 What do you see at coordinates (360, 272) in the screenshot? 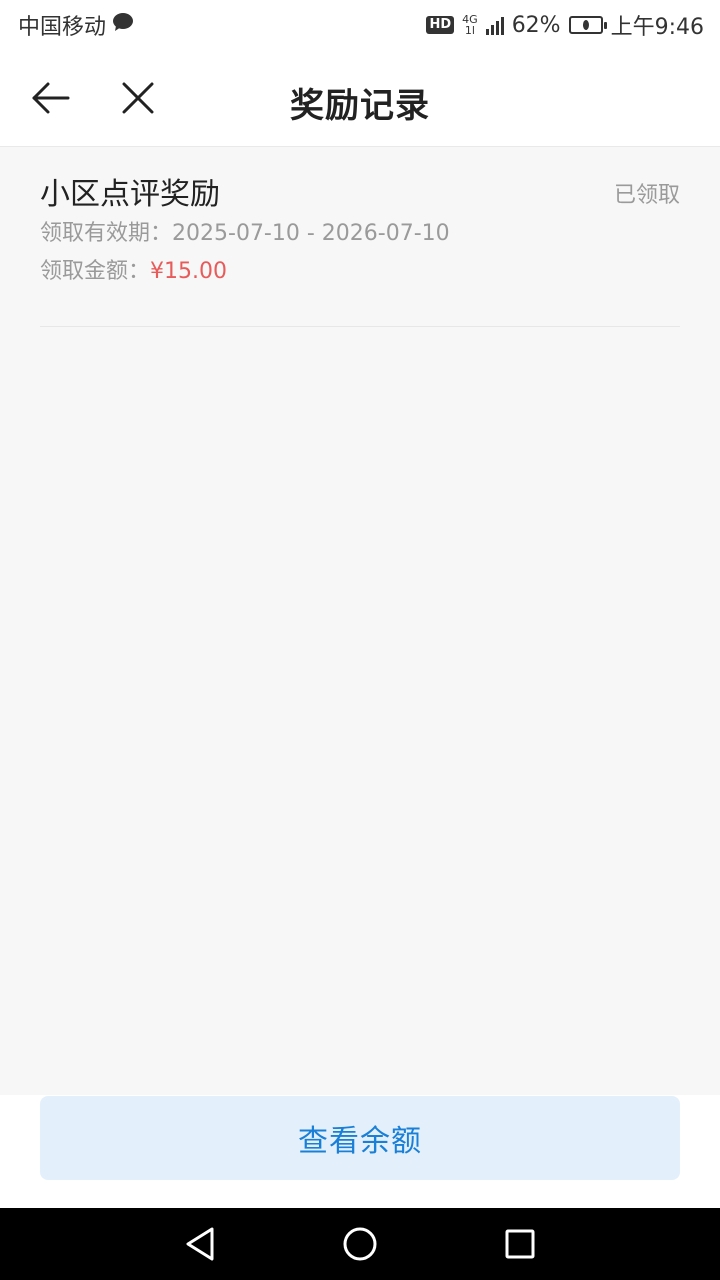
I see `claimed-amount: 领取金额：¥15.00` at bounding box center [360, 272].